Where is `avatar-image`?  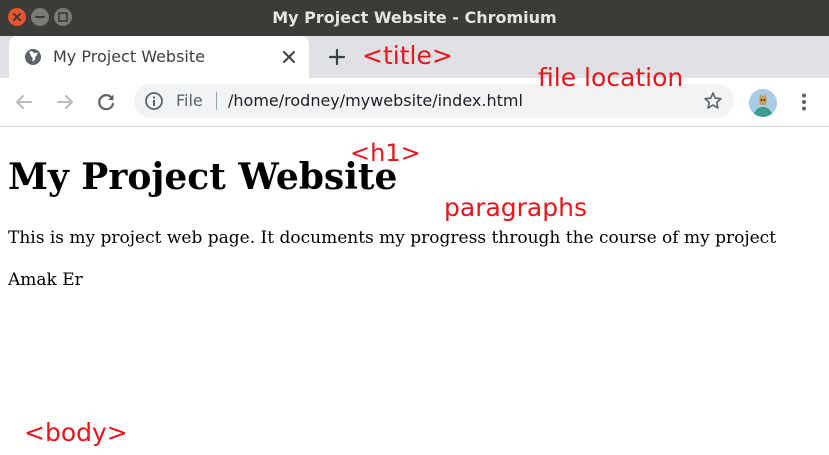 avatar-image is located at coordinates (763, 103).